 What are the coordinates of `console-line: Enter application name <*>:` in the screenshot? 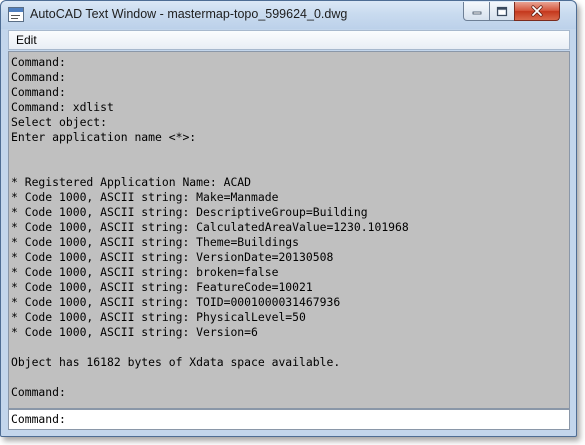 It's located at (104, 137).